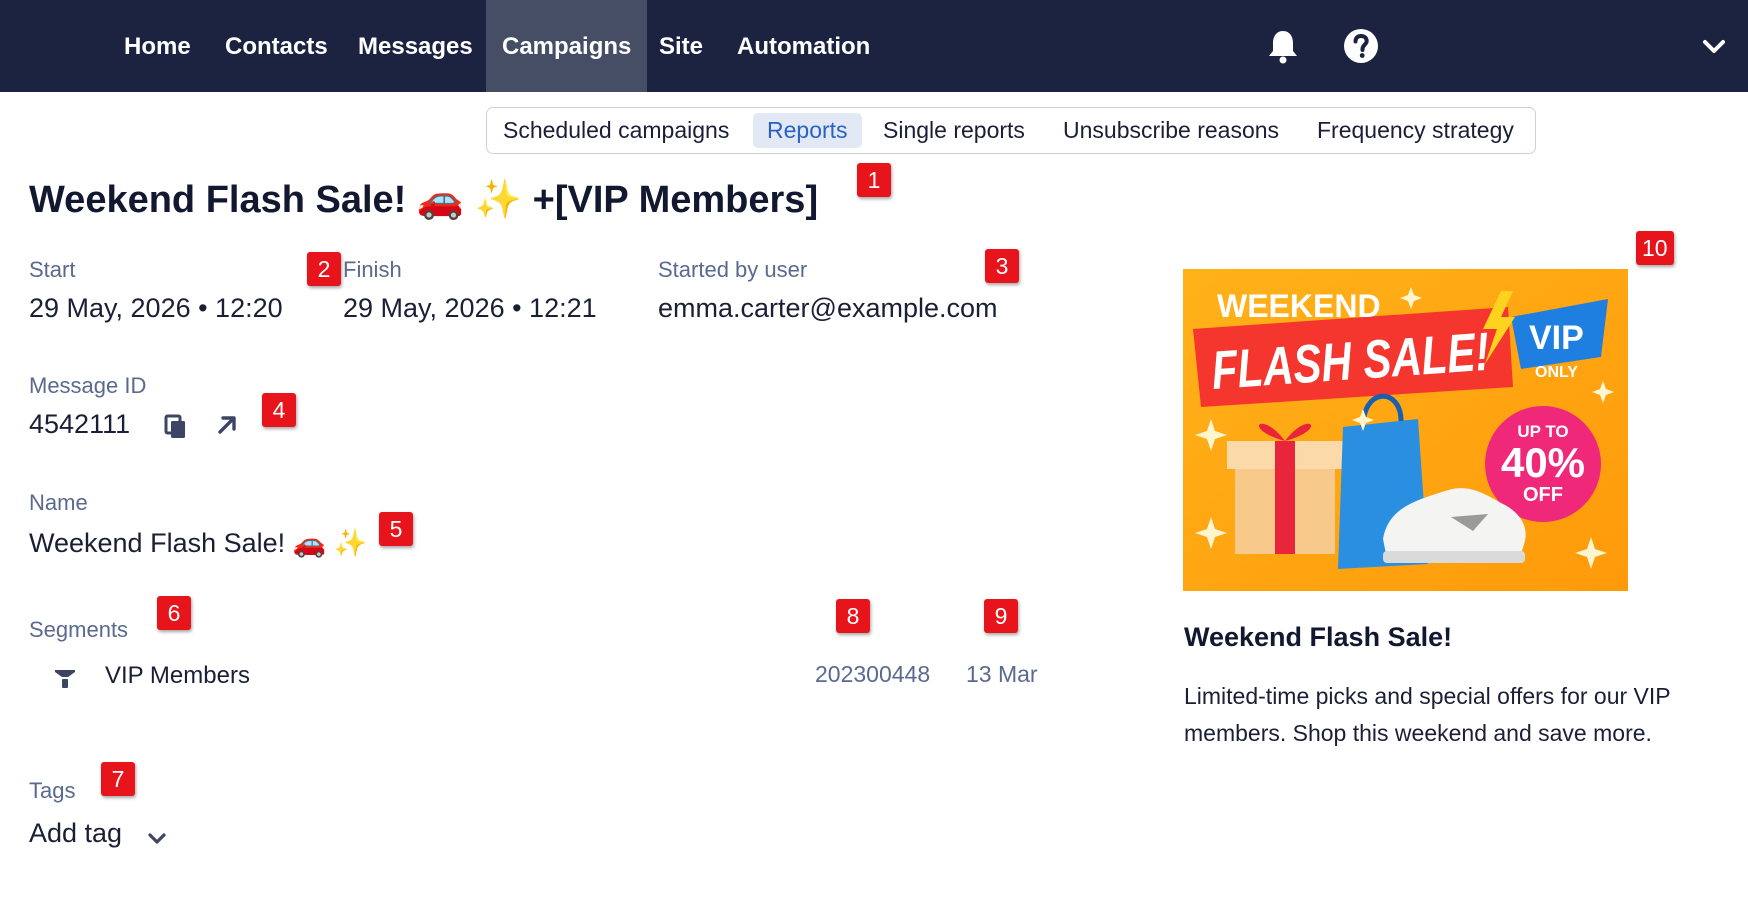 Image resolution: width=1748 pixels, height=899 pixels. What do you see at coordinates (58, 502) in the screenshot?
I see `name-label: Name` at bounding box center [58, 502].